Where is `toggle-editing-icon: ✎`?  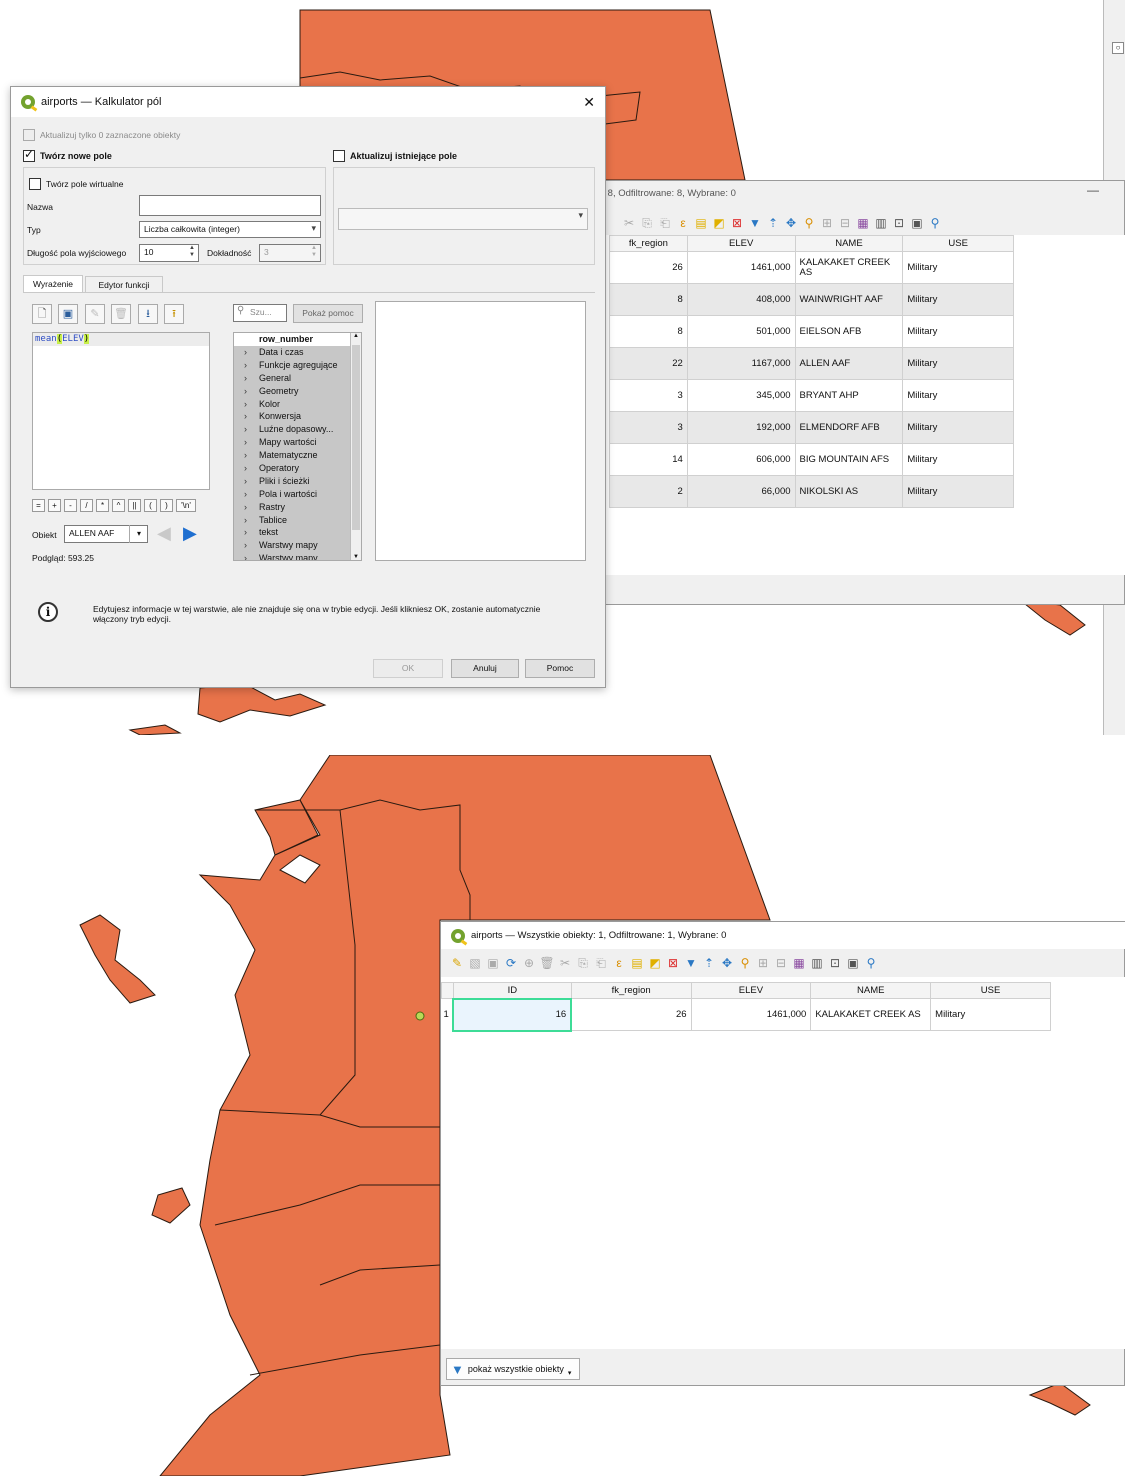 toggle-editing-icon: ✎ is located at coordinates (457, 963).